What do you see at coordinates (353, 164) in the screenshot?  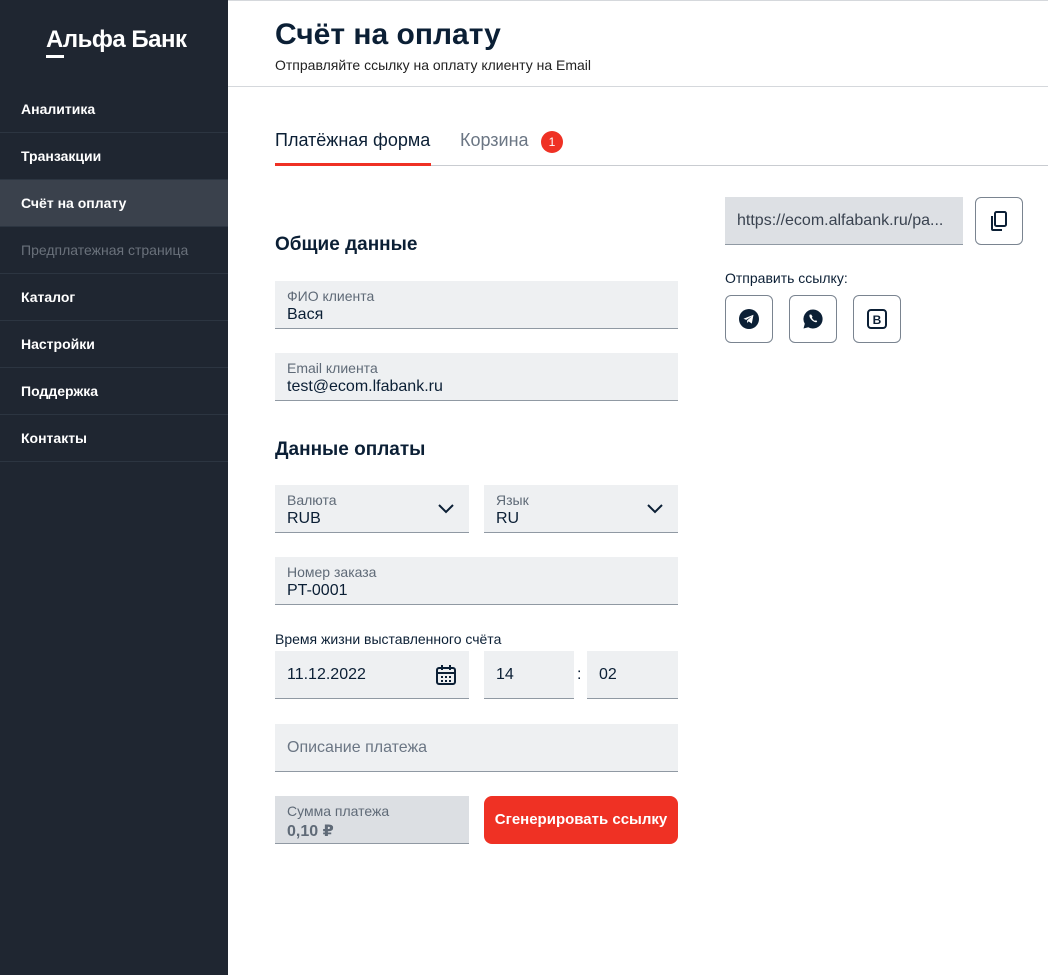 I see `active-tab-indicator` at bounding box center [353, 164].